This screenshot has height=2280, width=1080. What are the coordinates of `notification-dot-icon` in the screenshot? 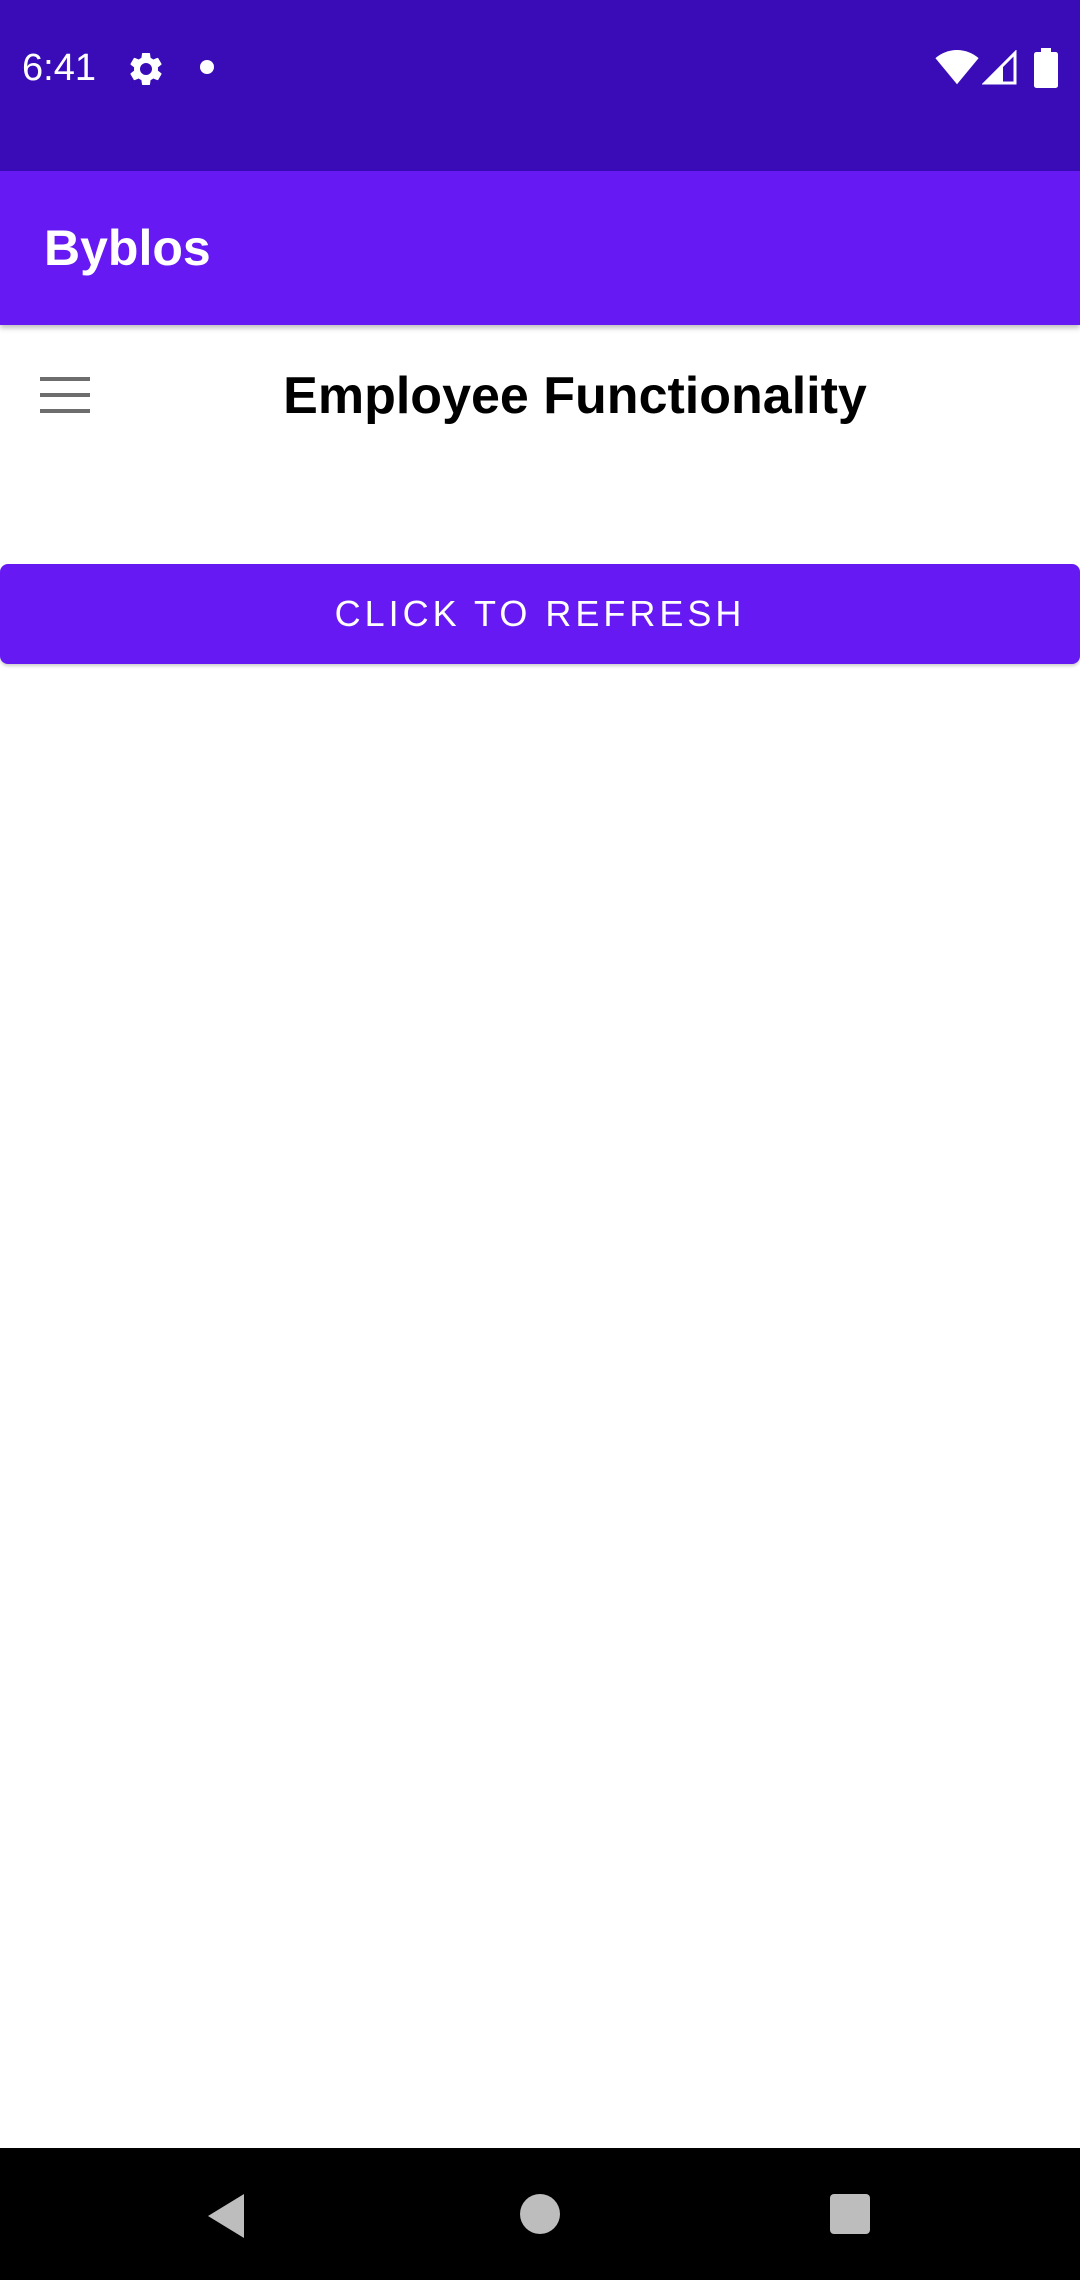 It's located at (207, 67).